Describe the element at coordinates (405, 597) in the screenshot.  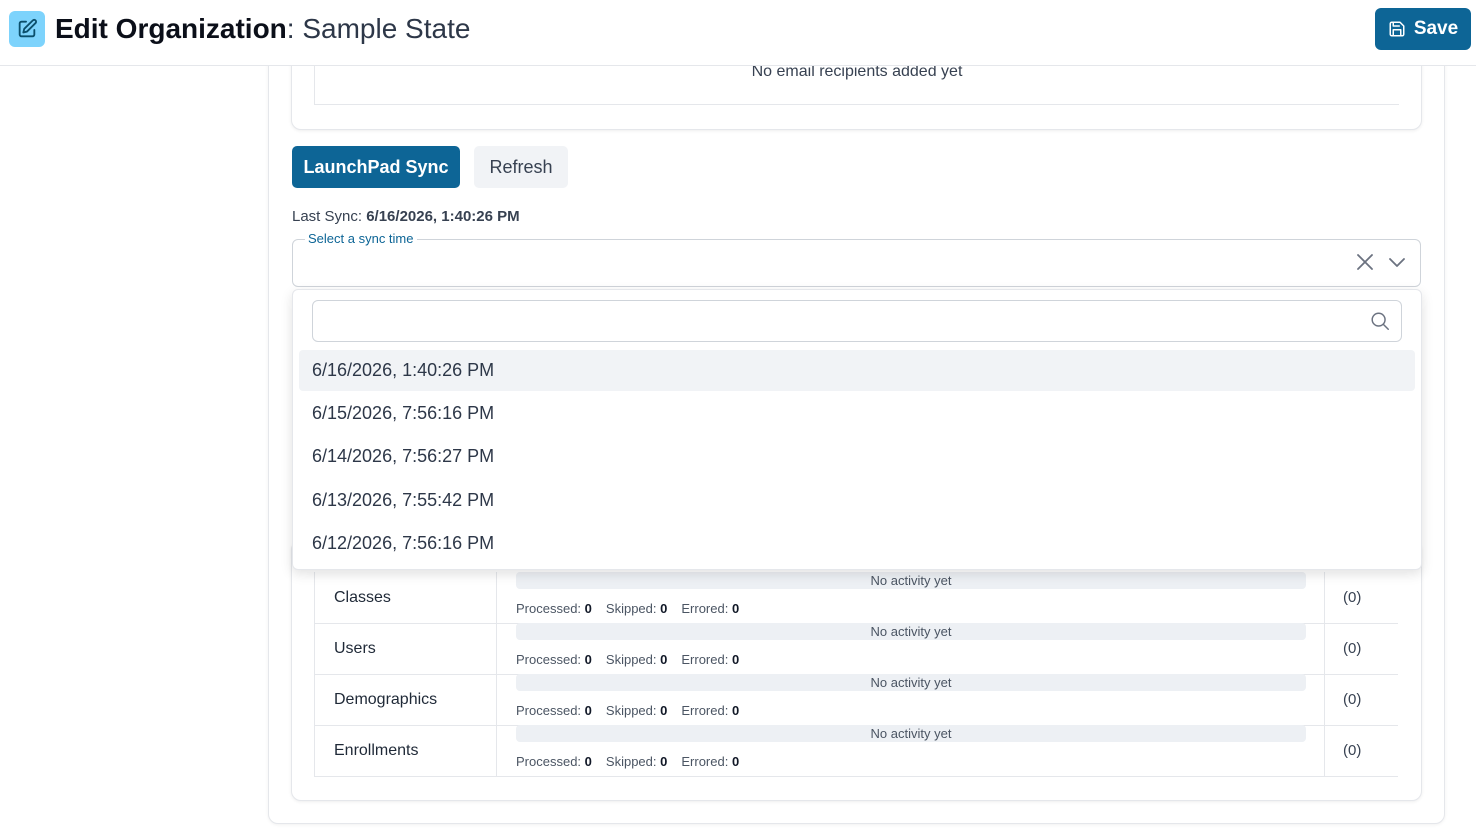
I see `entity-name: Classes` at that location.